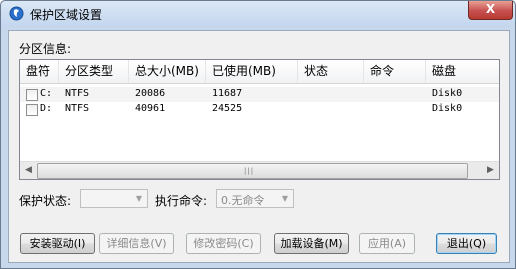 This screenshot has width=516, height=269. Describe the element at coordinates (259, 109) in the screenshot. I see `table-row: D: NTFS 40961 24525 Disk0` at that location.